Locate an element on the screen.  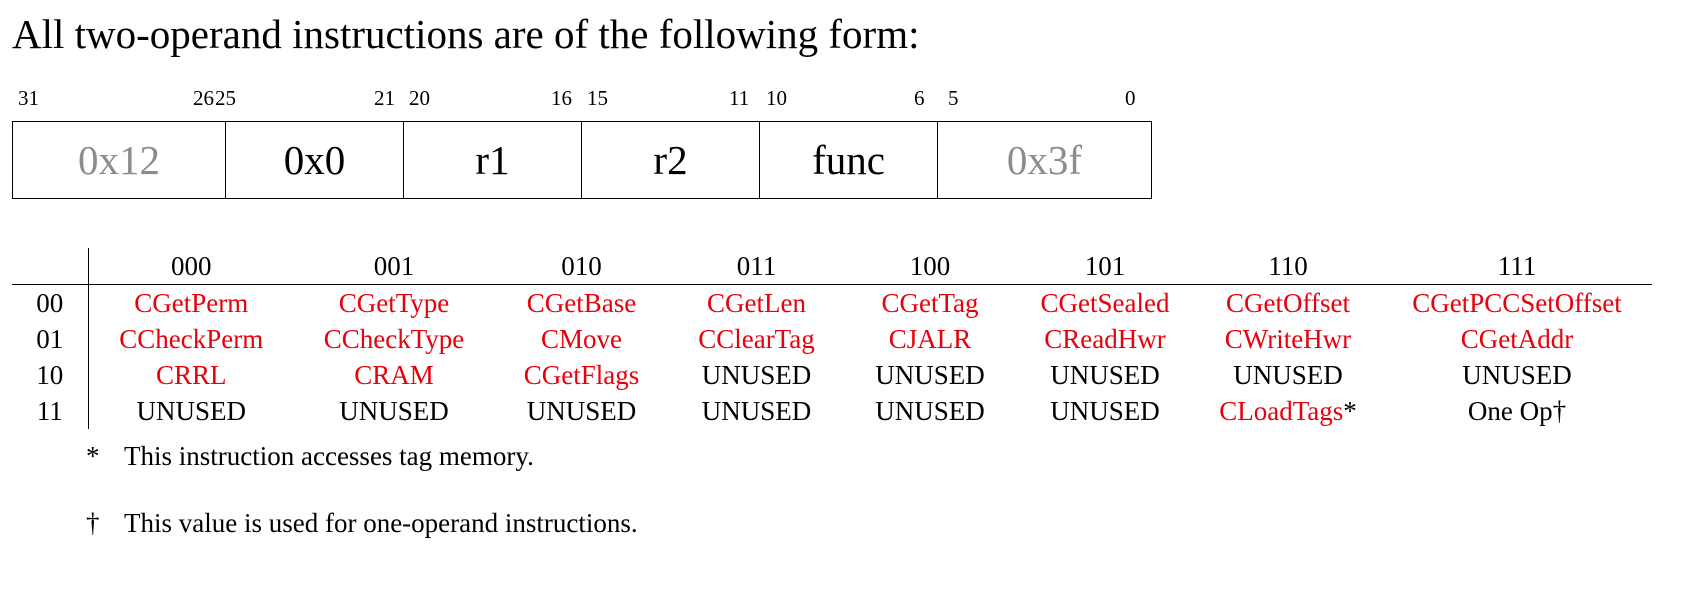
instruction-name: CGetType is located at coordinates (394, 303).